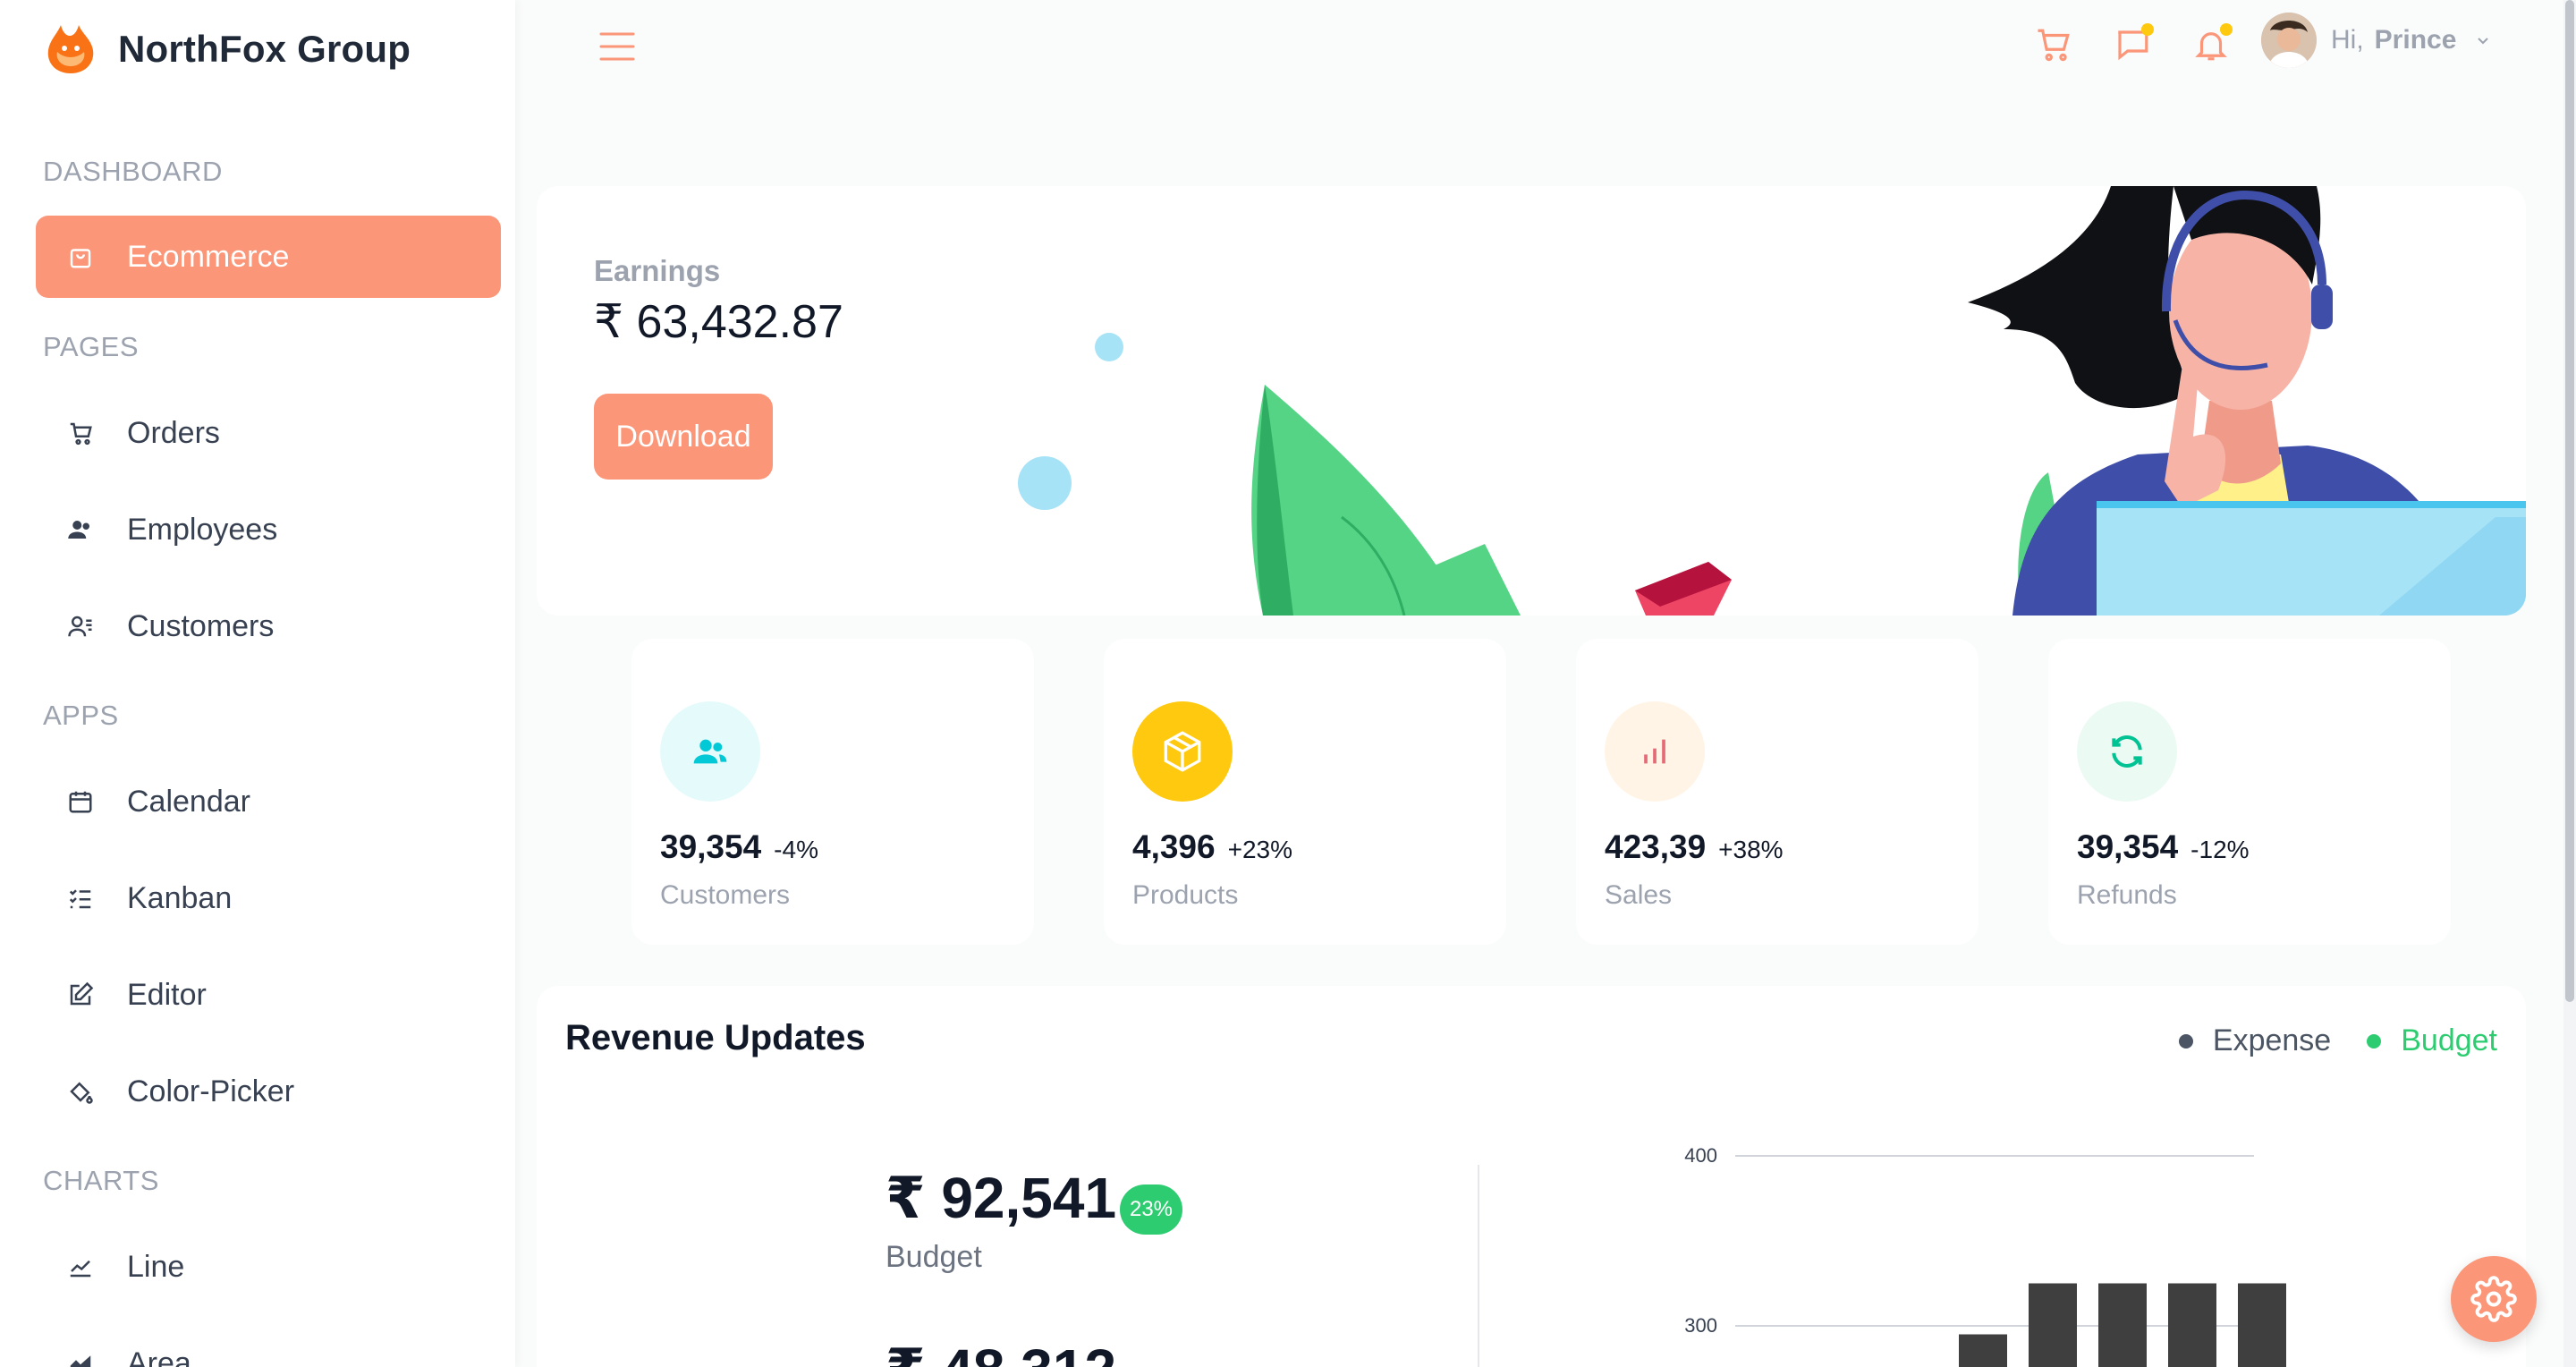 The height and width of the screenshot is (1367, 2576). What do you see at coordinates (1174, 846) in the screenshot?
I see `stat-number: 4,396` at bounding box center [1174, 846].